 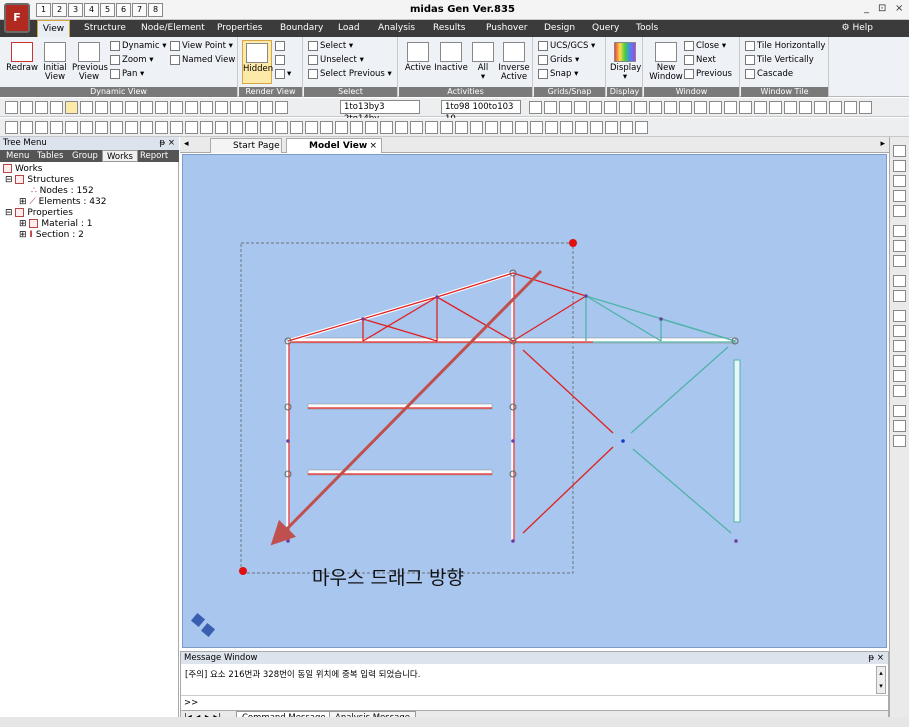 What do you see at coordinates (206, 127) in the screenshot?
I see `divide-element-icon` at bounding box center [206, 127].